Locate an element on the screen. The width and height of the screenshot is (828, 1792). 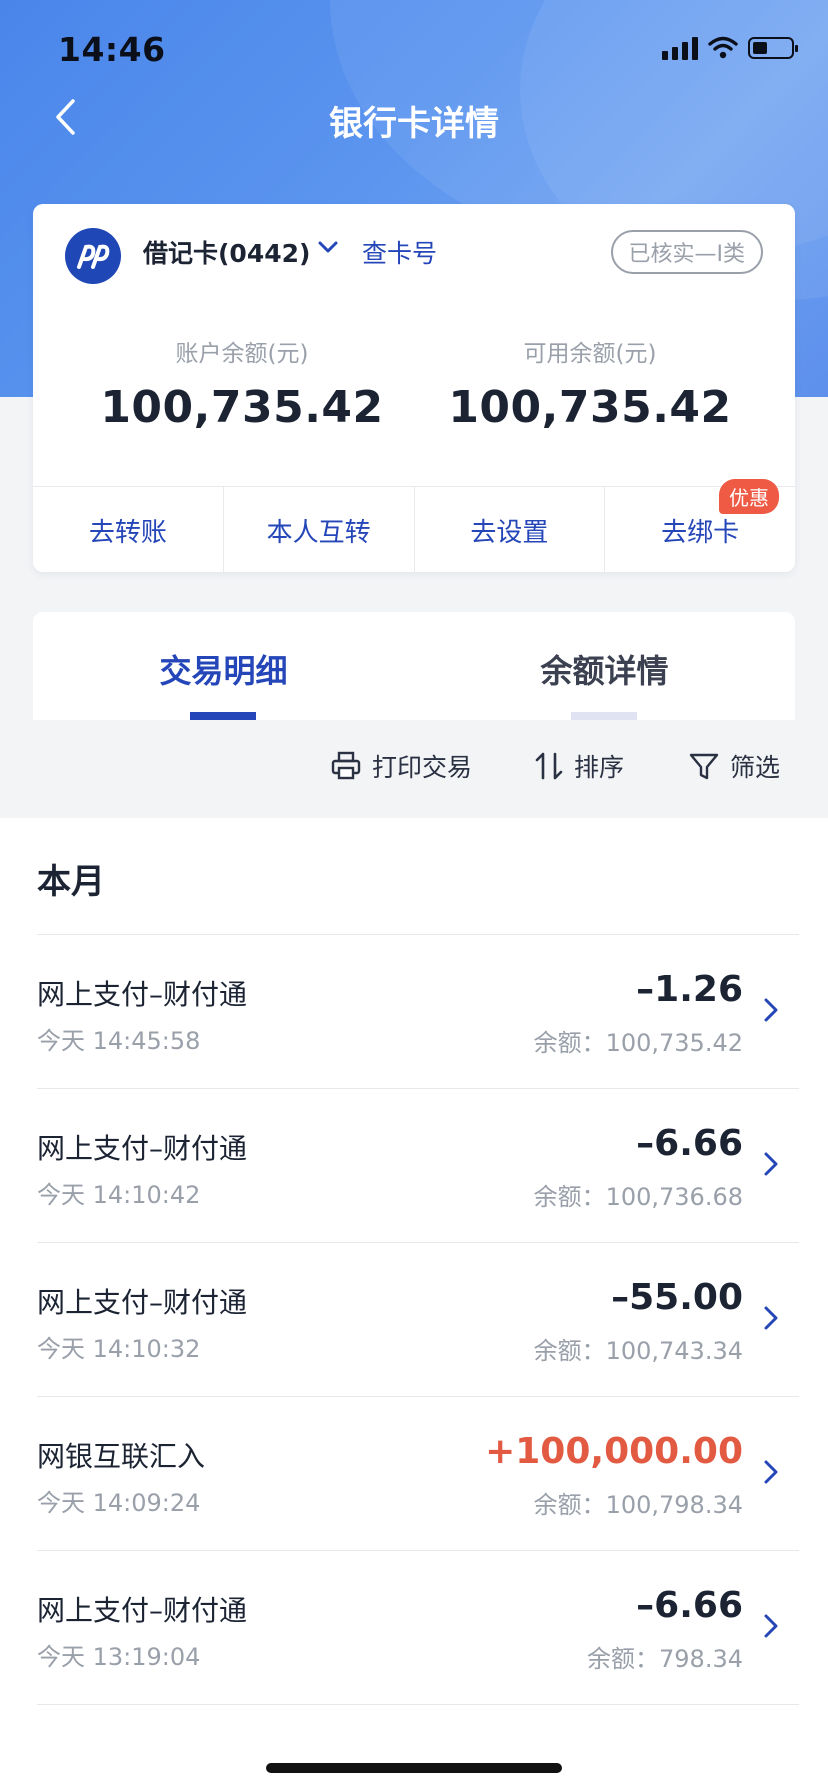
transaction-date: 今天 13:19:04 is located at coordinates (119, 1657).